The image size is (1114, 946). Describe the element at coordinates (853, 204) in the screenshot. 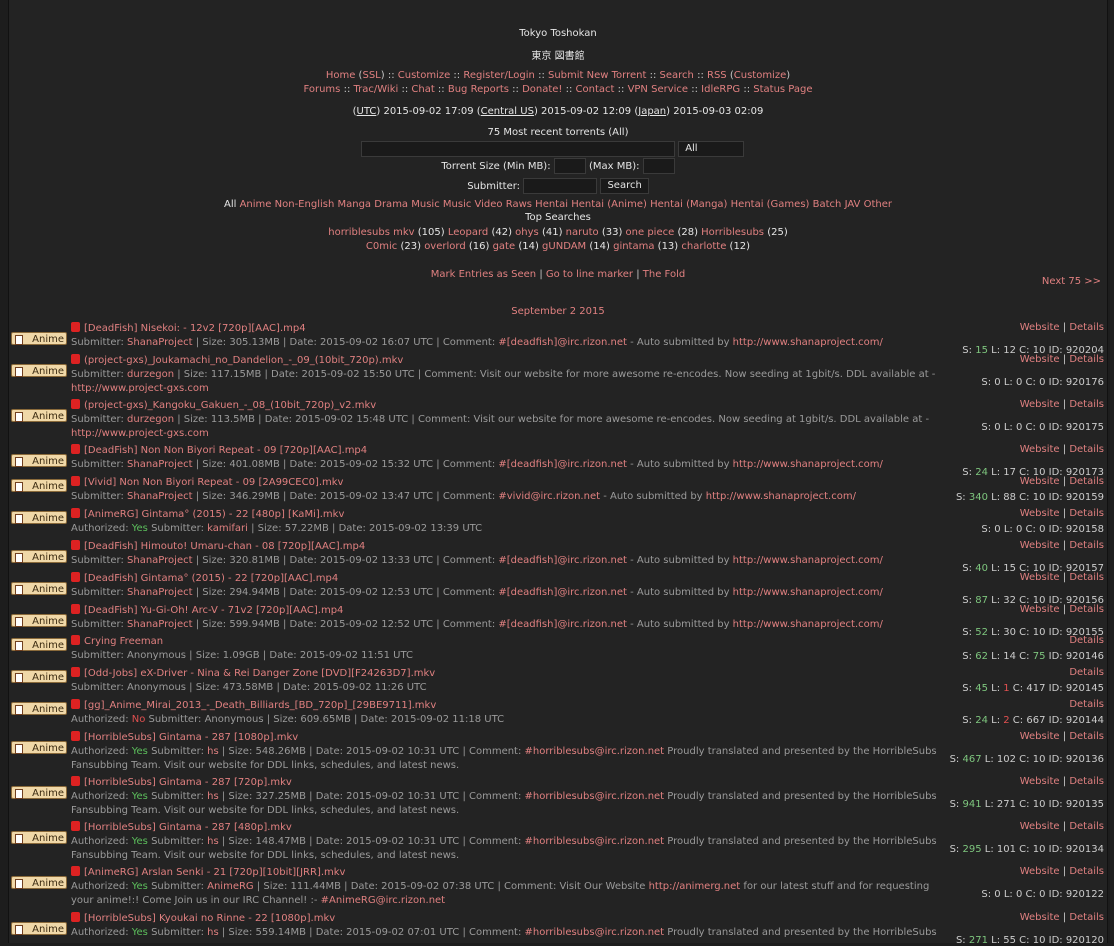

I see `cat-link: JAV` at that location.